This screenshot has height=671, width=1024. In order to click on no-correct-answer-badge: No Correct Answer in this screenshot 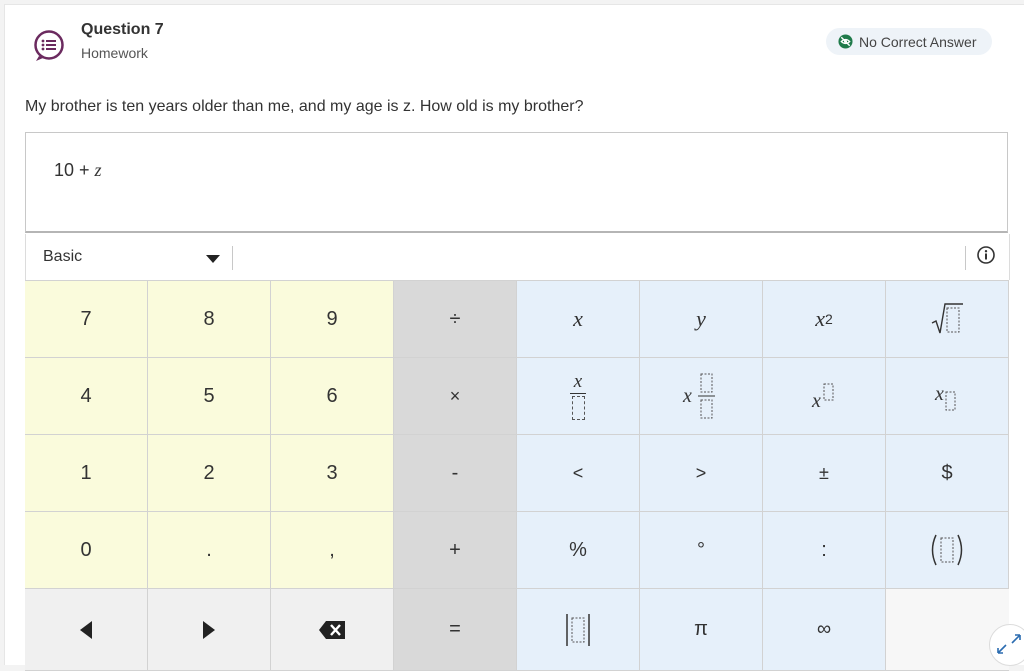, I will do `click(909, 41)`.